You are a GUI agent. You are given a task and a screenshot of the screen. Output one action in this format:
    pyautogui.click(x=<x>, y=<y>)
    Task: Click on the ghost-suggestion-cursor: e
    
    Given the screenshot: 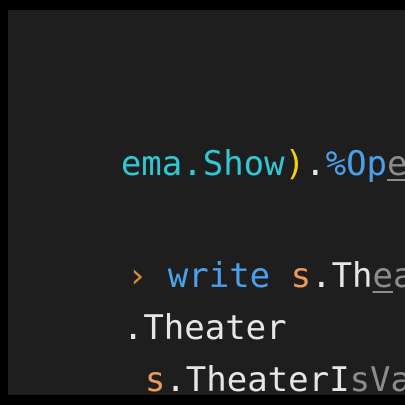 What is the action you would take?
    pyautogui.click(x=383, y=276)
    